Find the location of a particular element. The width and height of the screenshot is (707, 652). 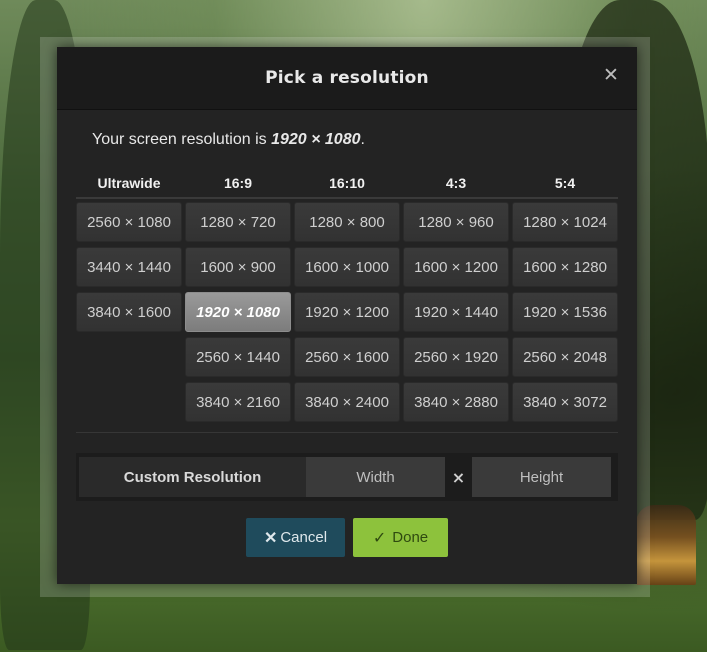

column-header: 16:10 is located at coordinates (347, 183).